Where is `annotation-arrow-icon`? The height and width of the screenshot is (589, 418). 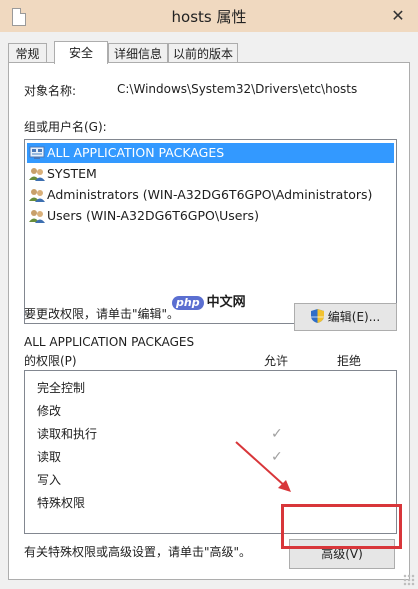 annotation-arrow-icon is located at coordinates (263, 466).